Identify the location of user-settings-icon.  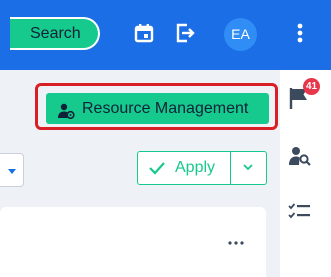
(66, 110).